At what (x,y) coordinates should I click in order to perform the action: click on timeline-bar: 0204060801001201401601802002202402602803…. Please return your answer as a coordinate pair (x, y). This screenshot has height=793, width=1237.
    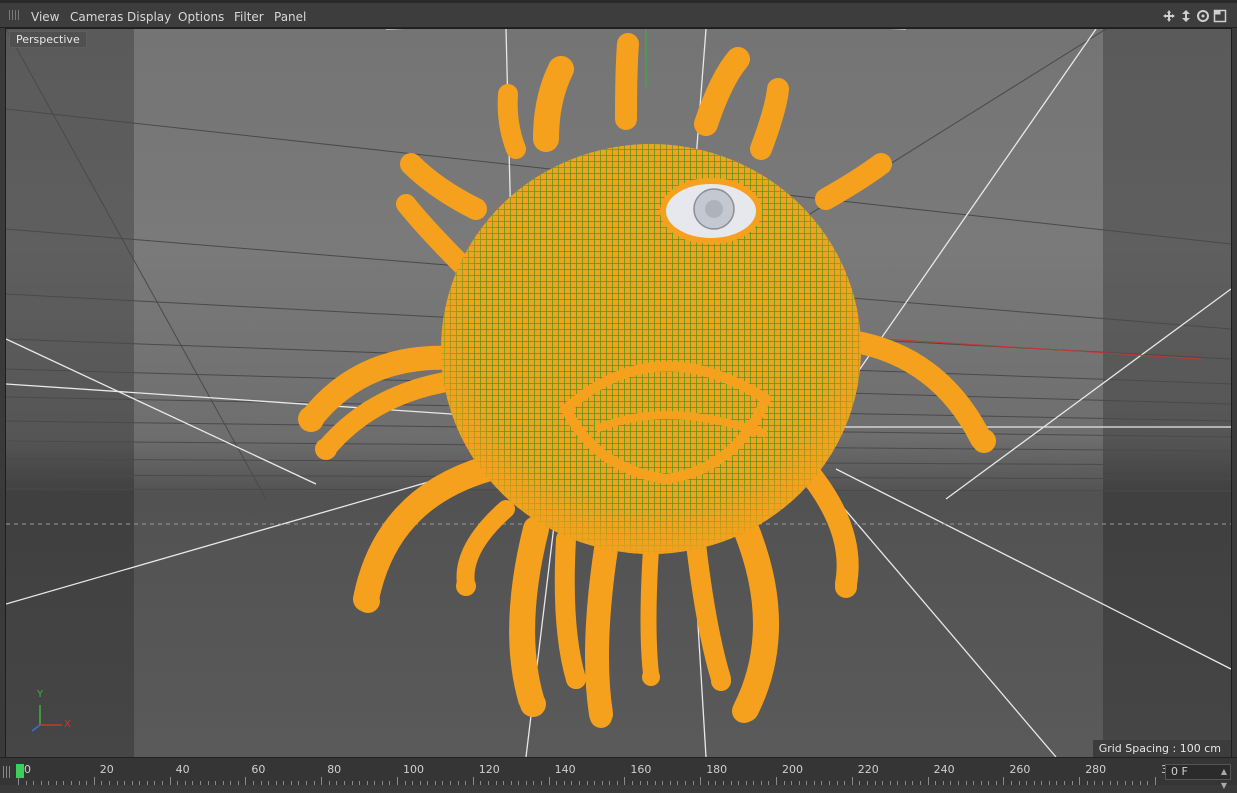
    Looking at the image, I should click on (618, 773).